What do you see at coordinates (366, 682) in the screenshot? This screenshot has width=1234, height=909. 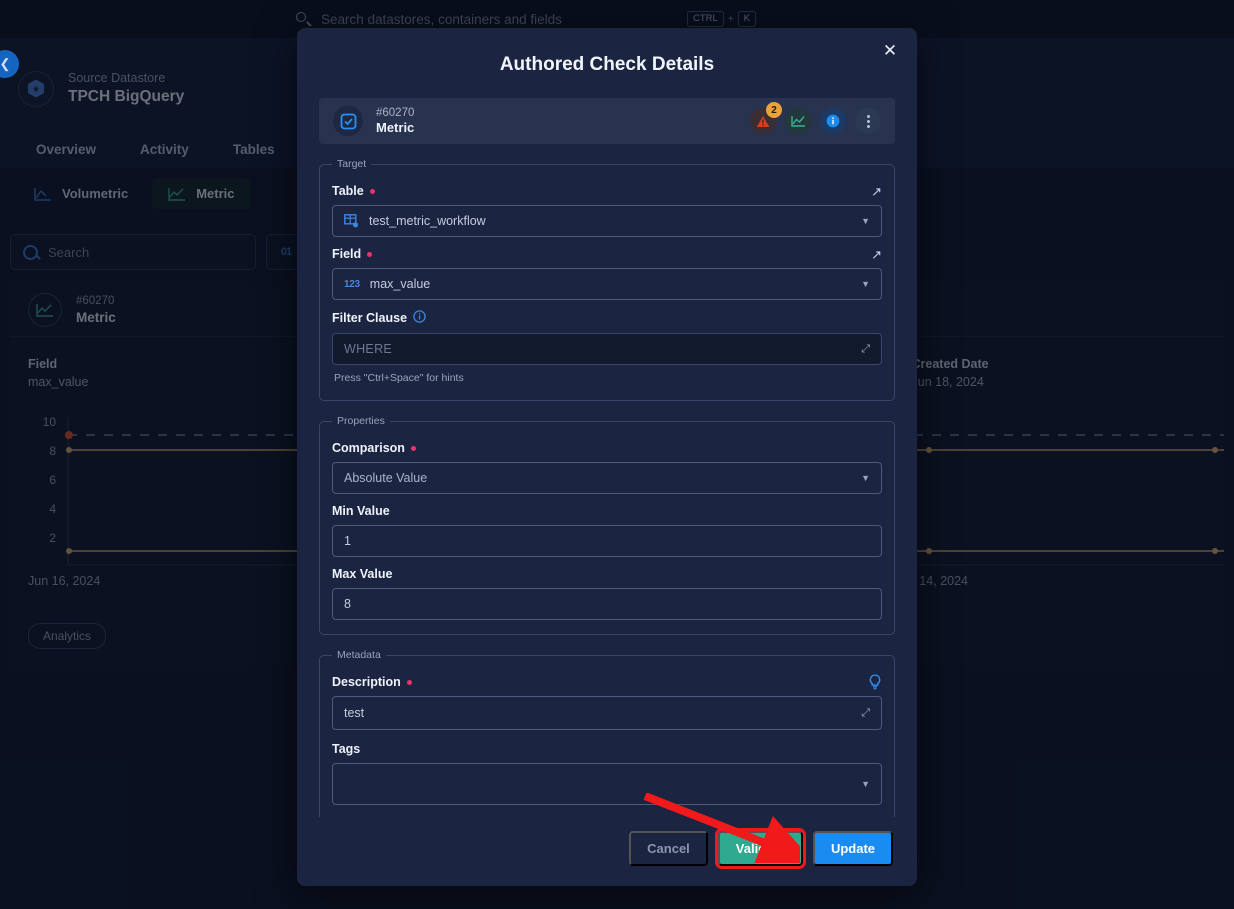 I see `description-label-text: Description` at bounding box center [366, 682].